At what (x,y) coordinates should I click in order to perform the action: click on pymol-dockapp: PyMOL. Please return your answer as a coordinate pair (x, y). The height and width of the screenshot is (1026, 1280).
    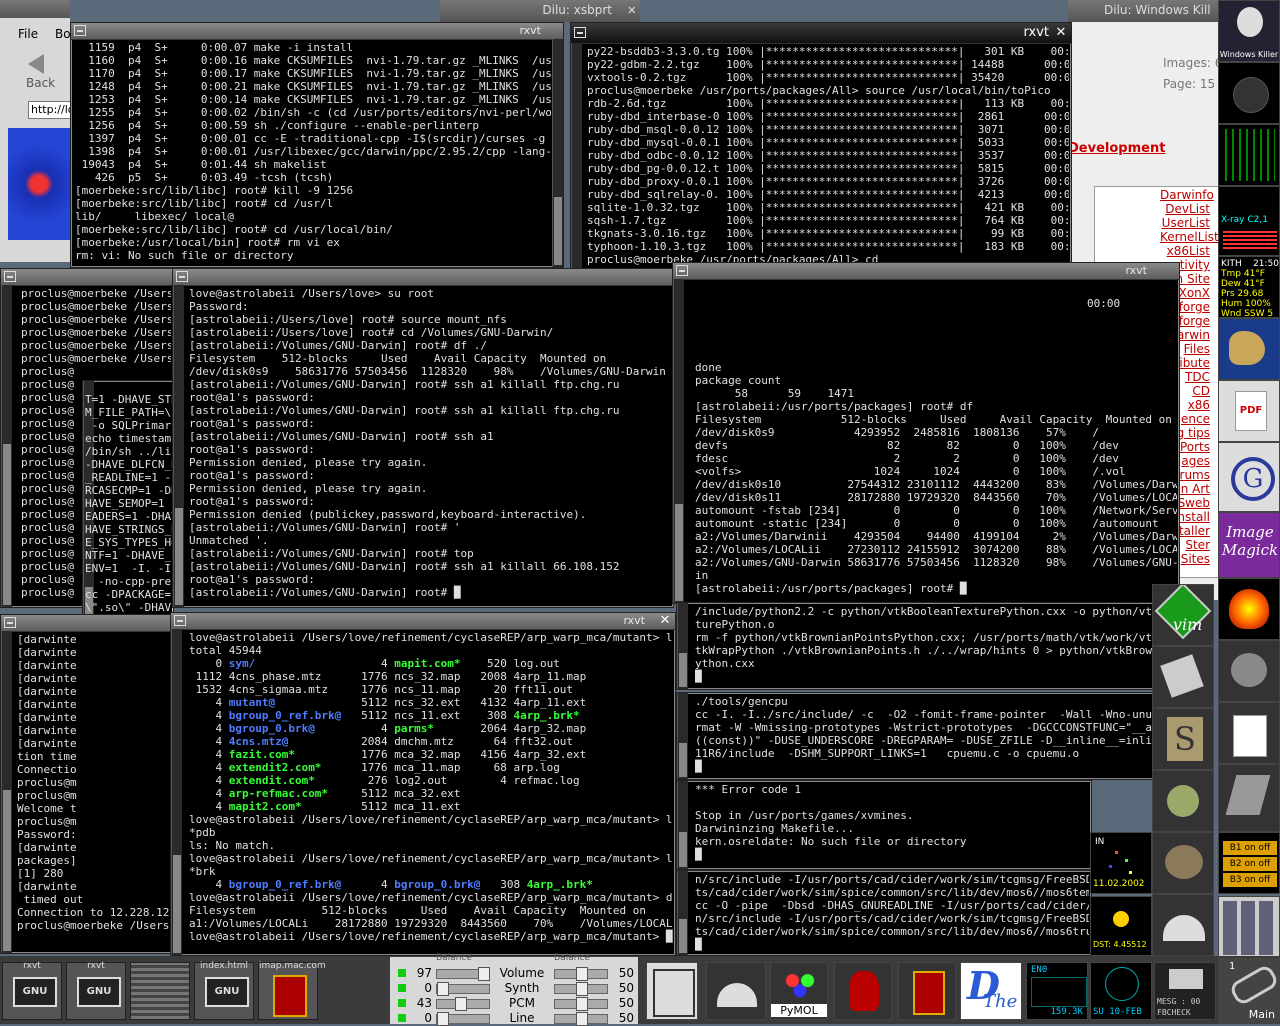
    Looking at the image, I should click on (799, 991).